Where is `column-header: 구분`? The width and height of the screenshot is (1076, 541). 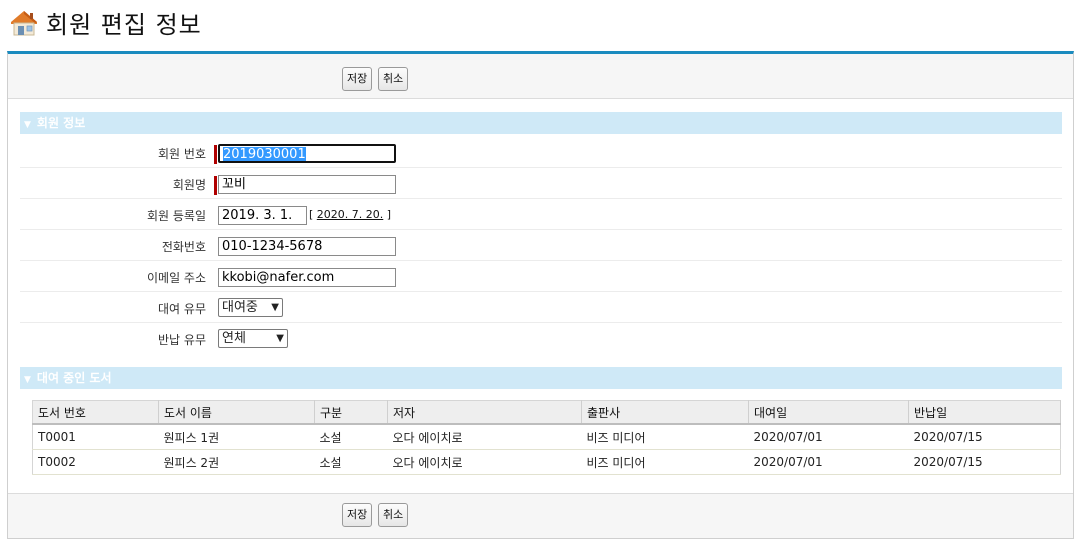
column-header: 구분 is located at coordinates (351, 412).